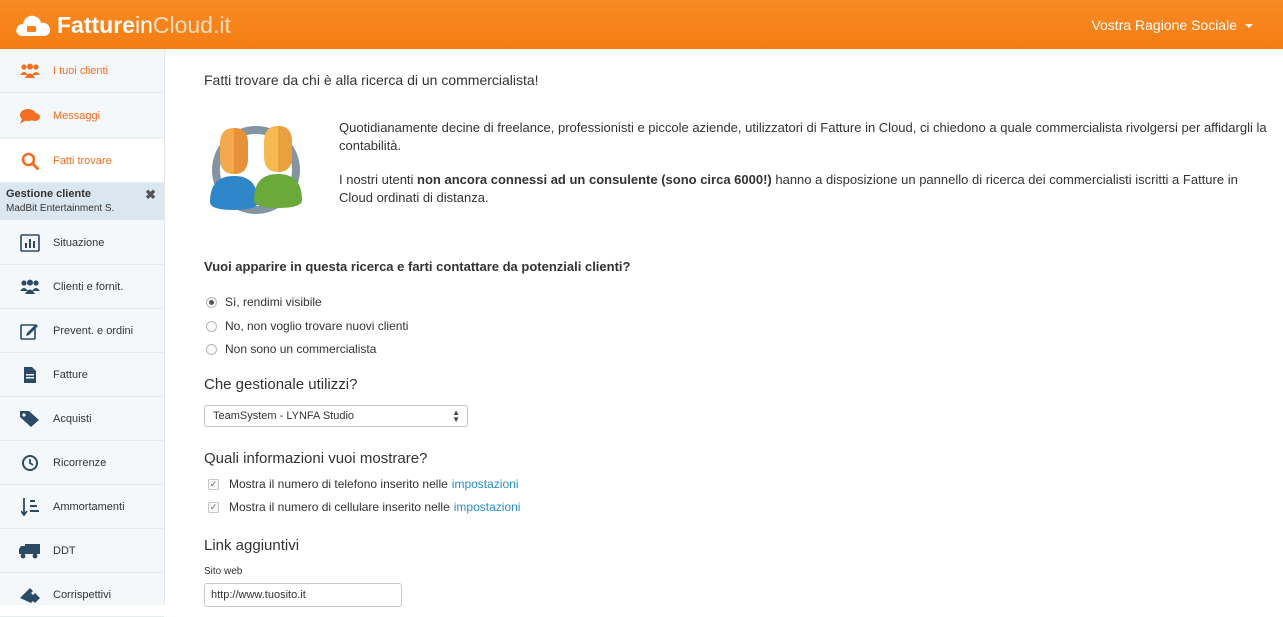 The height and width of the screenshot is (617, 1283). I want to click on sidebar-item-corrispettivi: Corrispettivi, so click(82, 595).